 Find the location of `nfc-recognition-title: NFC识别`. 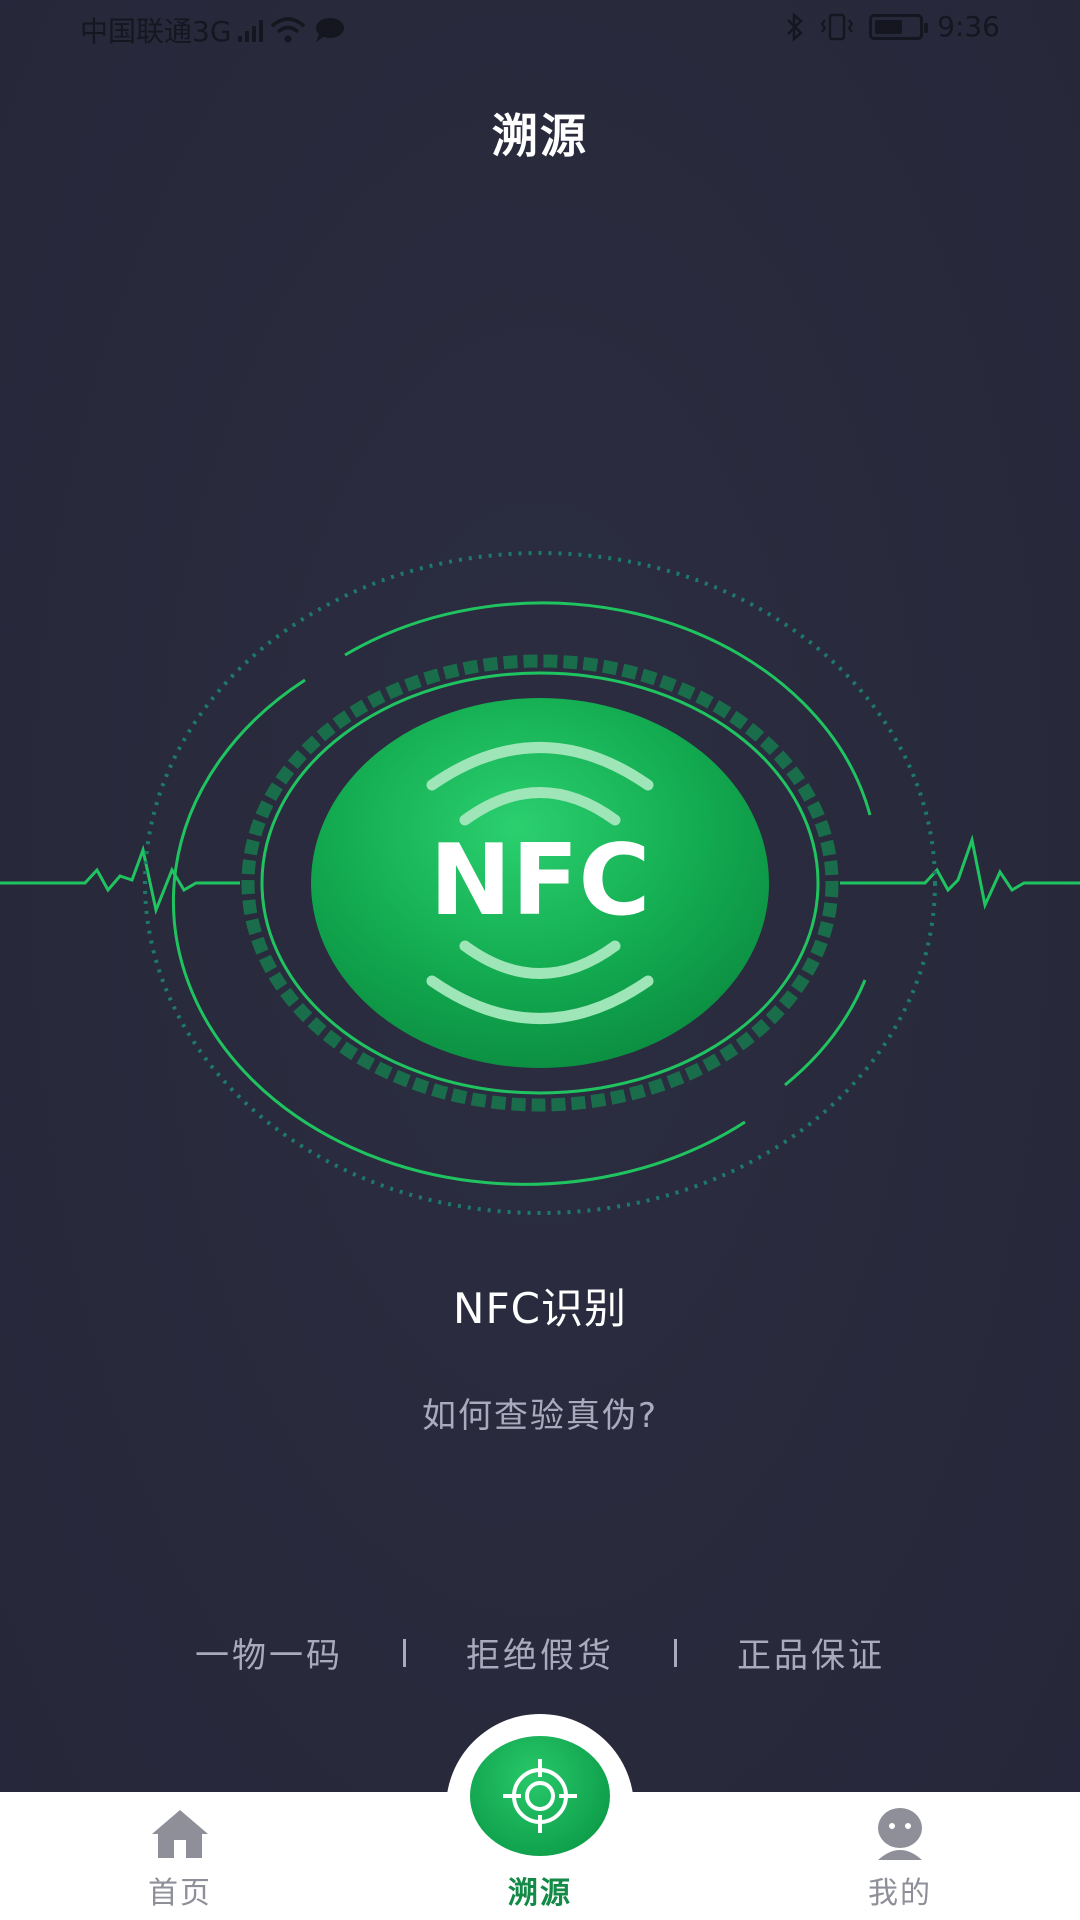

nfc-recognition-title: NFC识别 is located at coordinates (540, 1308).